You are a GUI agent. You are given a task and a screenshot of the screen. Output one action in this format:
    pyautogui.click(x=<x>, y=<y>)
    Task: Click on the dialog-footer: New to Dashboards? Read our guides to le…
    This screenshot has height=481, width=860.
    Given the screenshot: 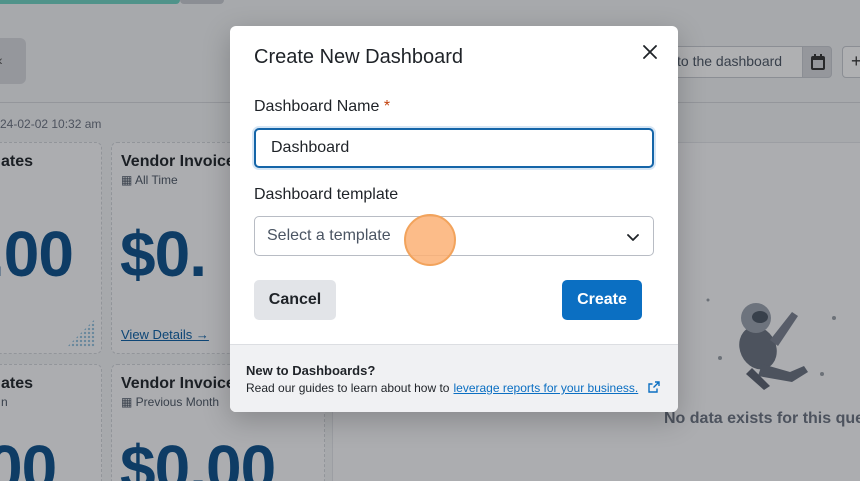 What is the action you would take?
    pyautogui.click(x=454, y=378)
    